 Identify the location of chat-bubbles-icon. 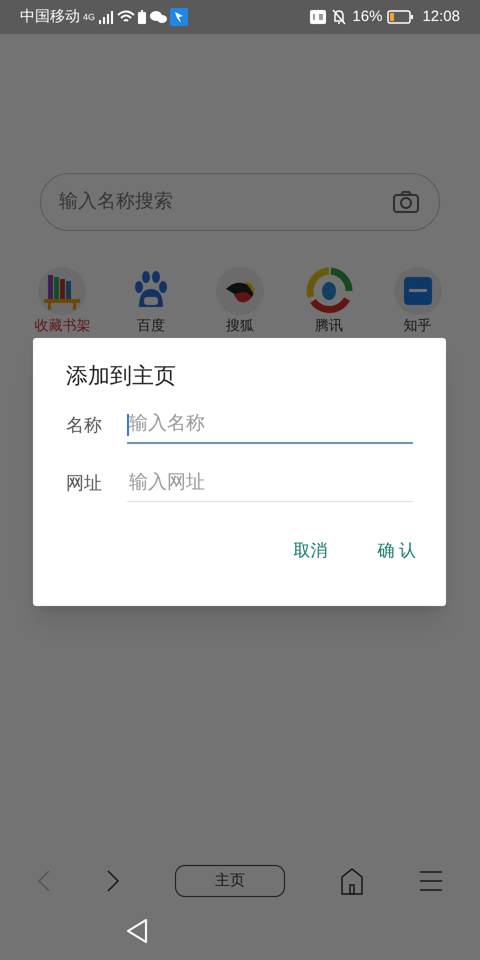
(158, 17).